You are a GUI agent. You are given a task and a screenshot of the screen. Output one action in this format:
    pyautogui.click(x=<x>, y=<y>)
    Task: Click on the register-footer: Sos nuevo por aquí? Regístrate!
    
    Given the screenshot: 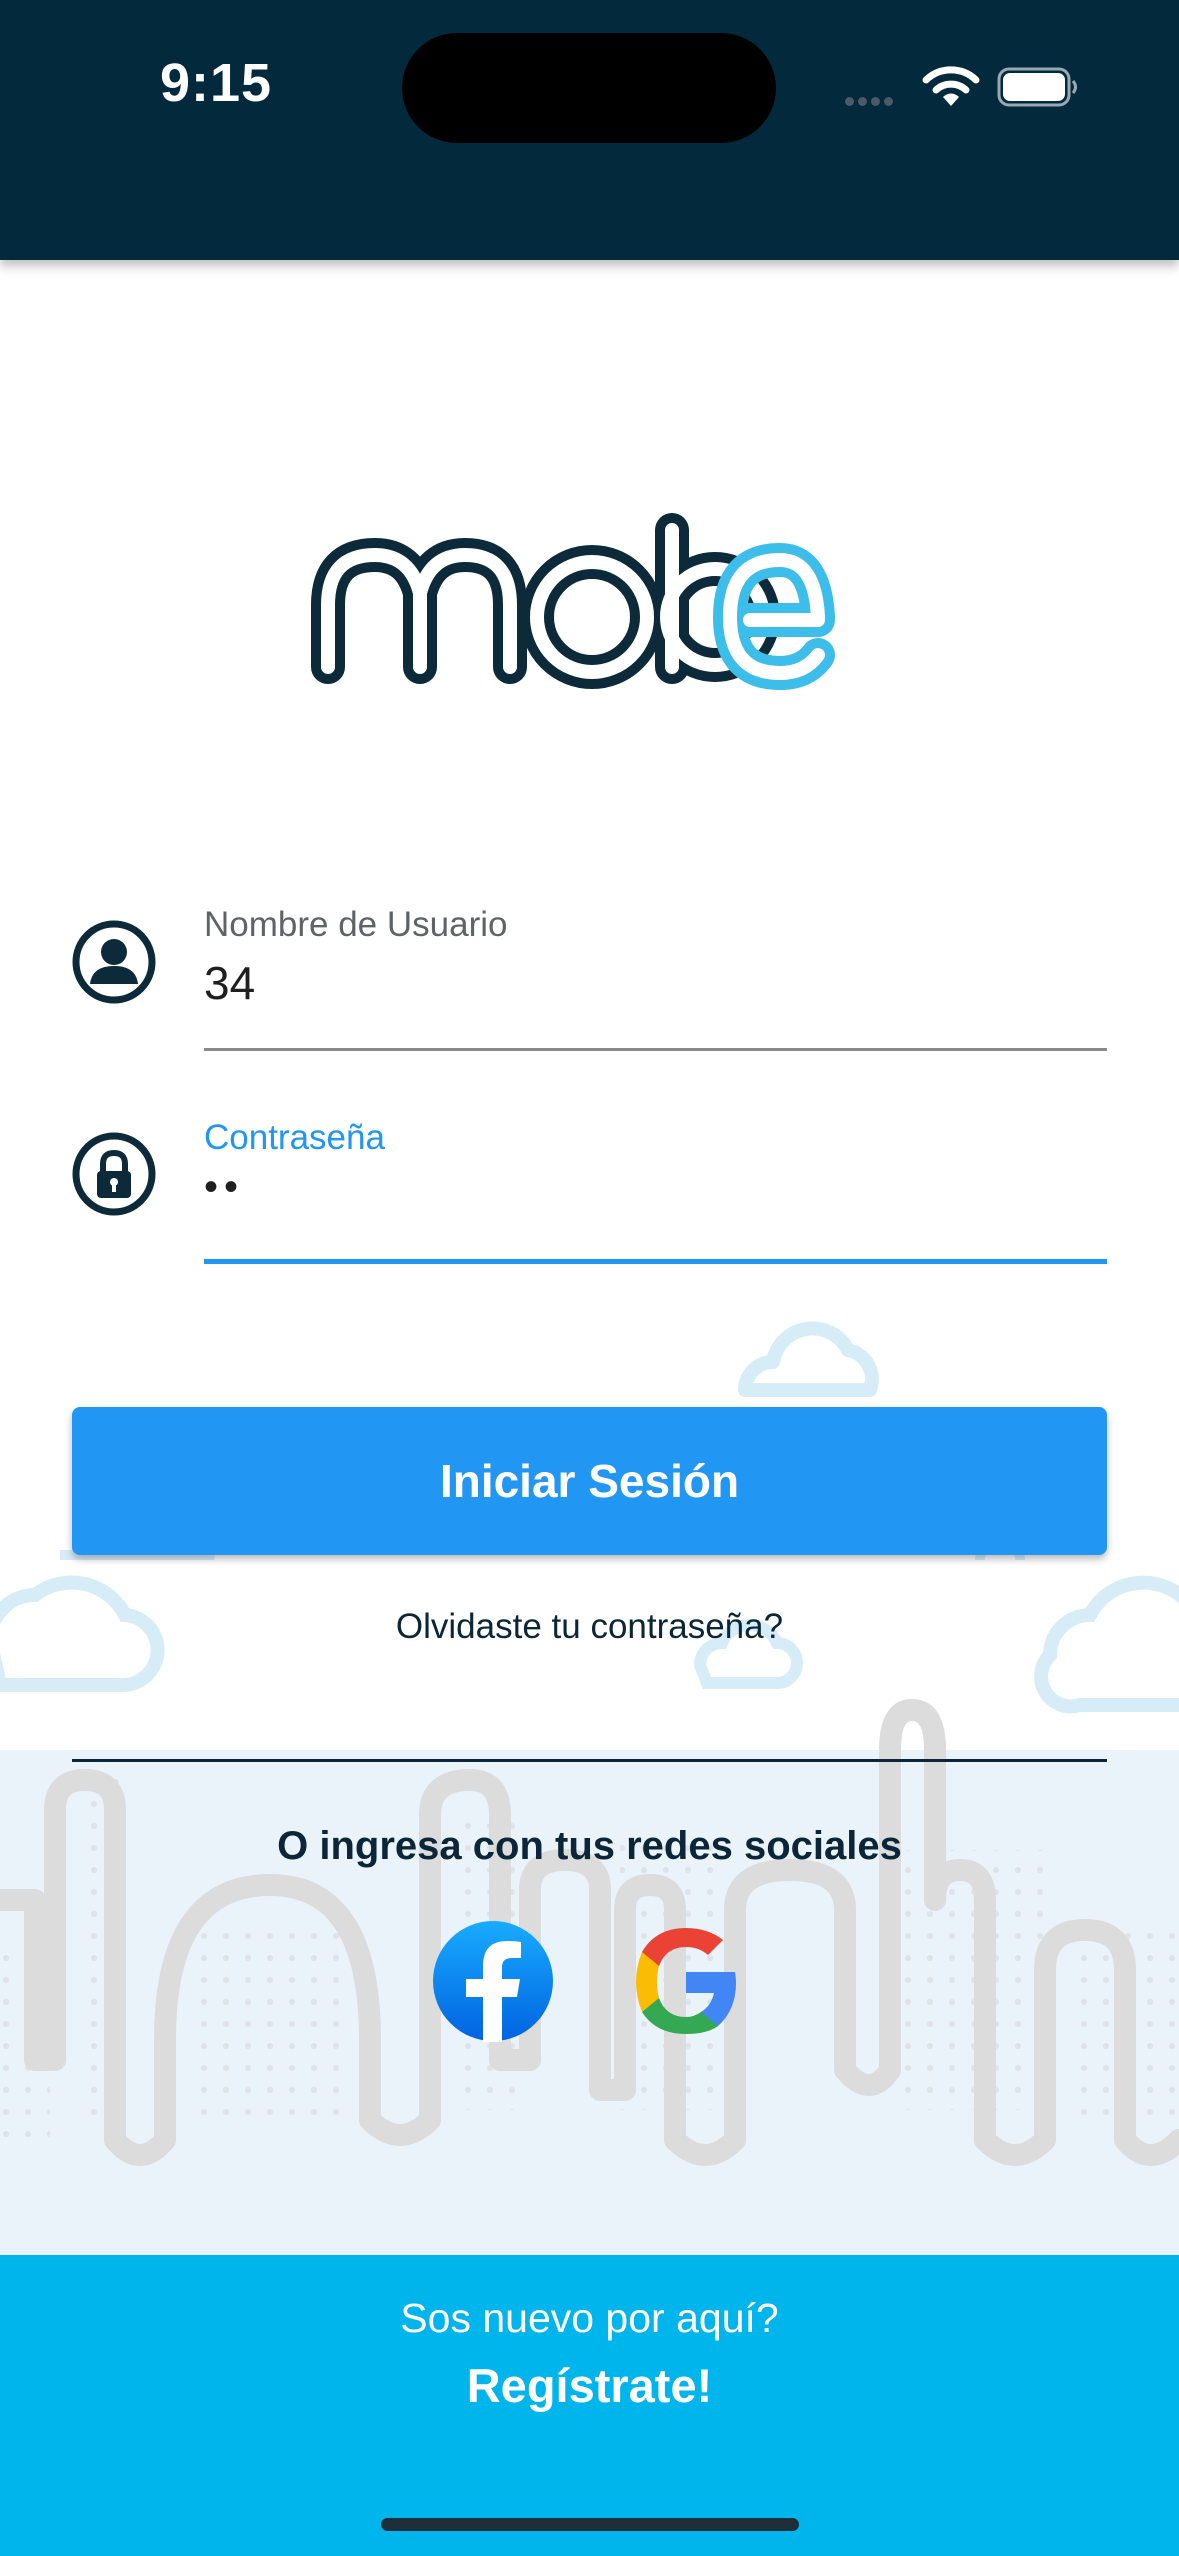 What is the action you would take?
    pyautogui.click(x=589, y=2405)
    